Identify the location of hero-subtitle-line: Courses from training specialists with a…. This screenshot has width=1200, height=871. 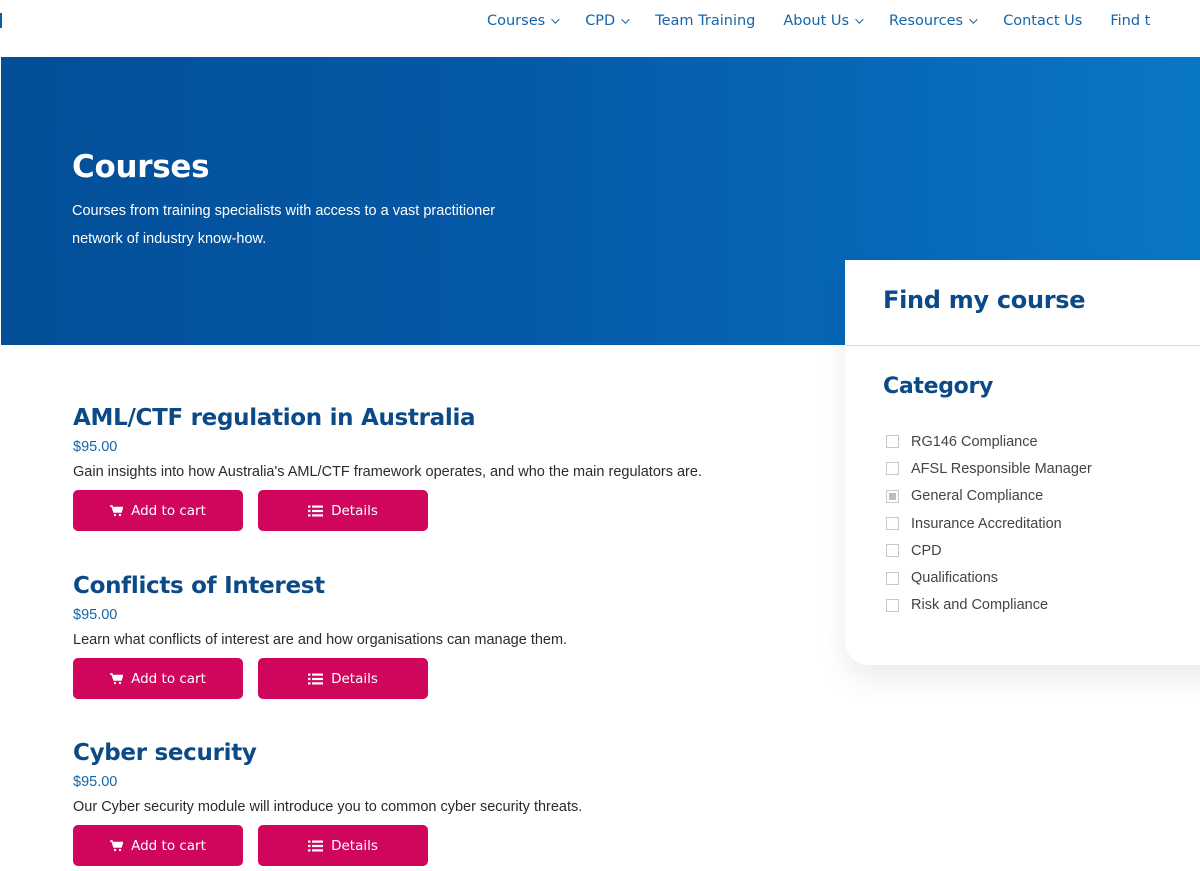
(284, 211).